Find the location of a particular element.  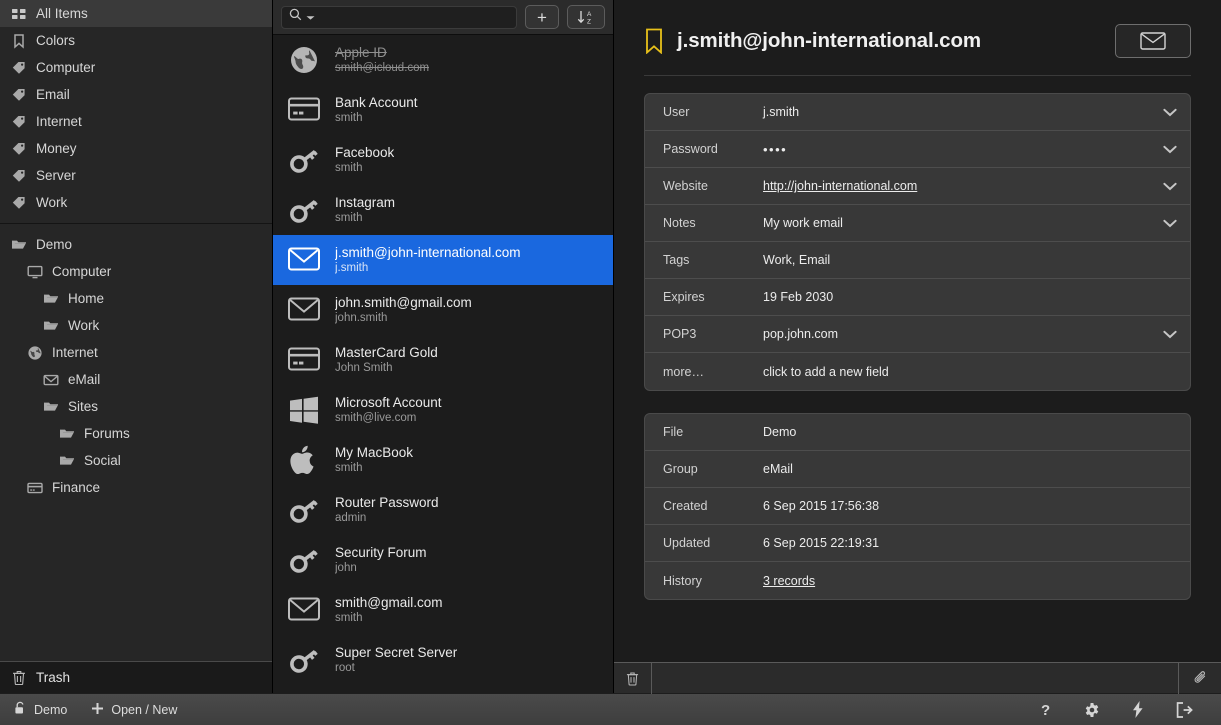

unlock-icon is located at coordinates (20, 709).